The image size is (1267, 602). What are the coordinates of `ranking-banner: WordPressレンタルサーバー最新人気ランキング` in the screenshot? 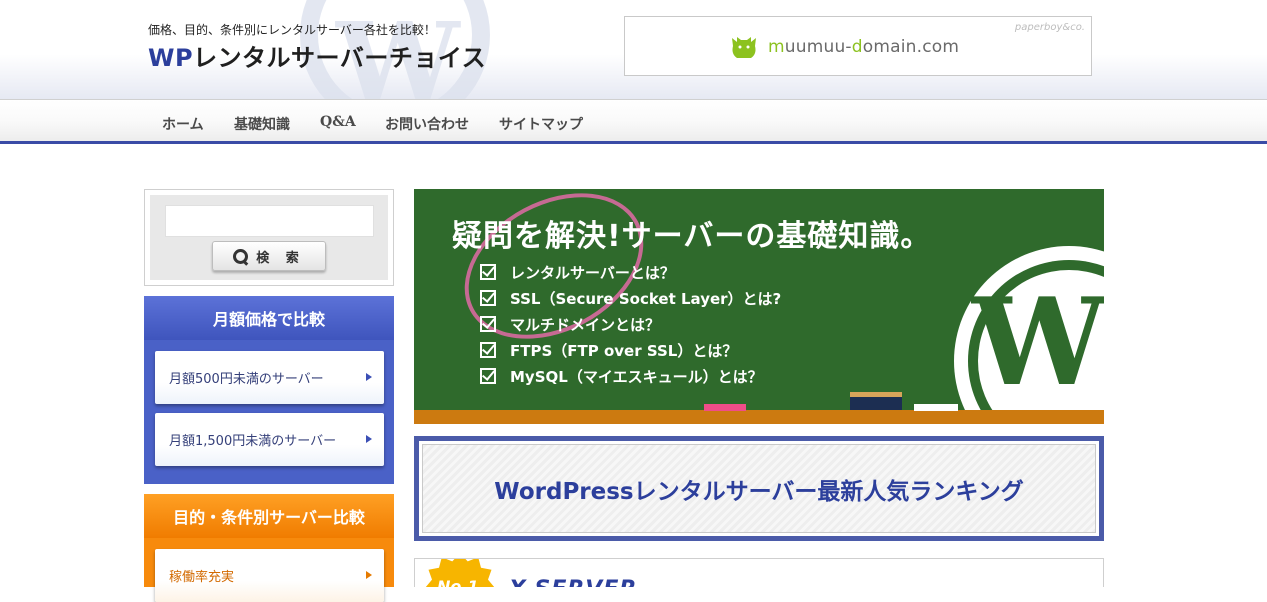 It's located at (759, 488).